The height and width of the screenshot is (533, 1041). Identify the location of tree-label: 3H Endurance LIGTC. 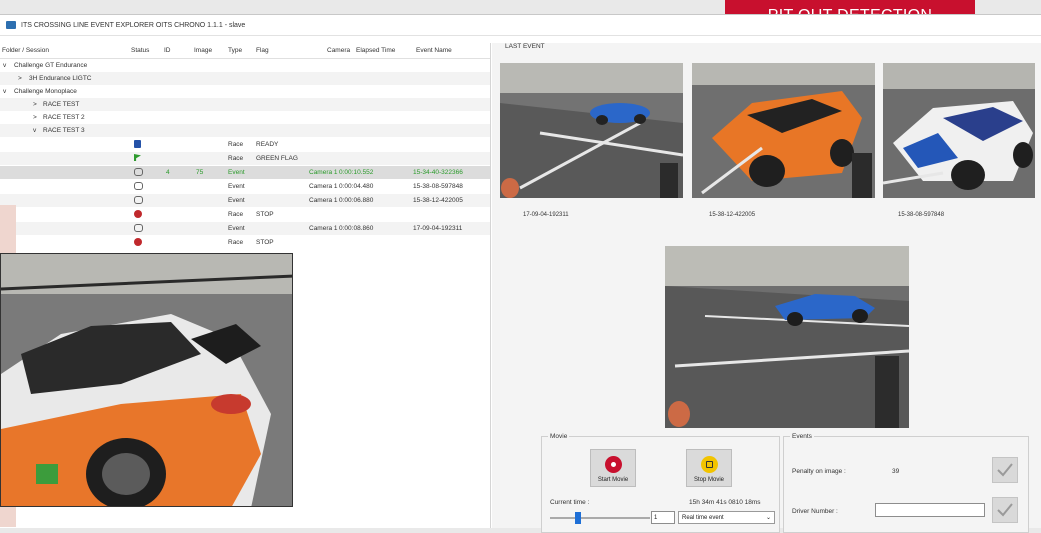
(60, 78).